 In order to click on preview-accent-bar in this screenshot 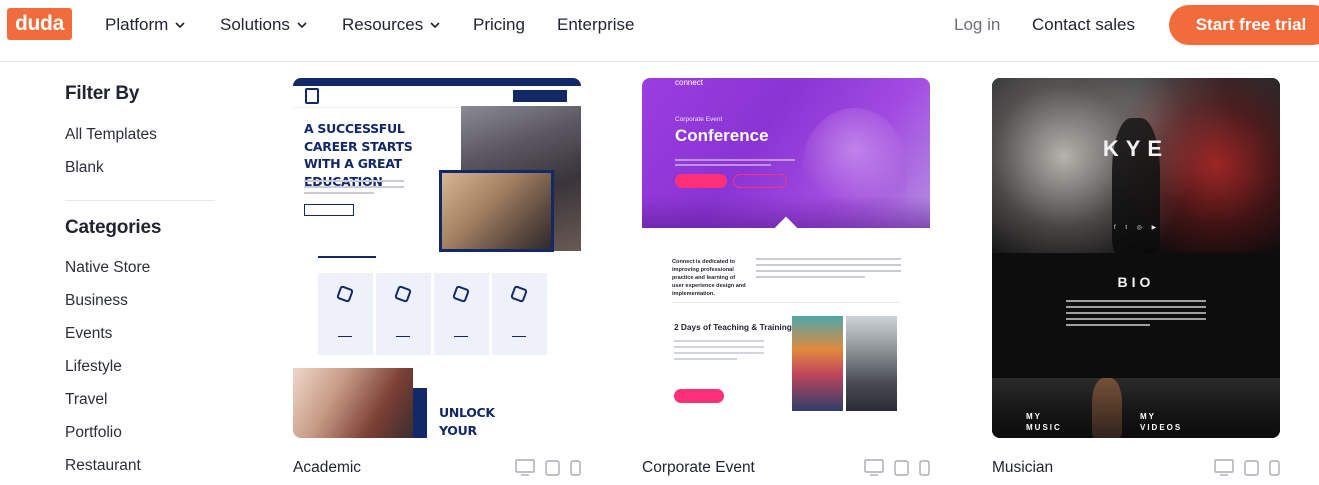, I will do `click(420, 413)`.